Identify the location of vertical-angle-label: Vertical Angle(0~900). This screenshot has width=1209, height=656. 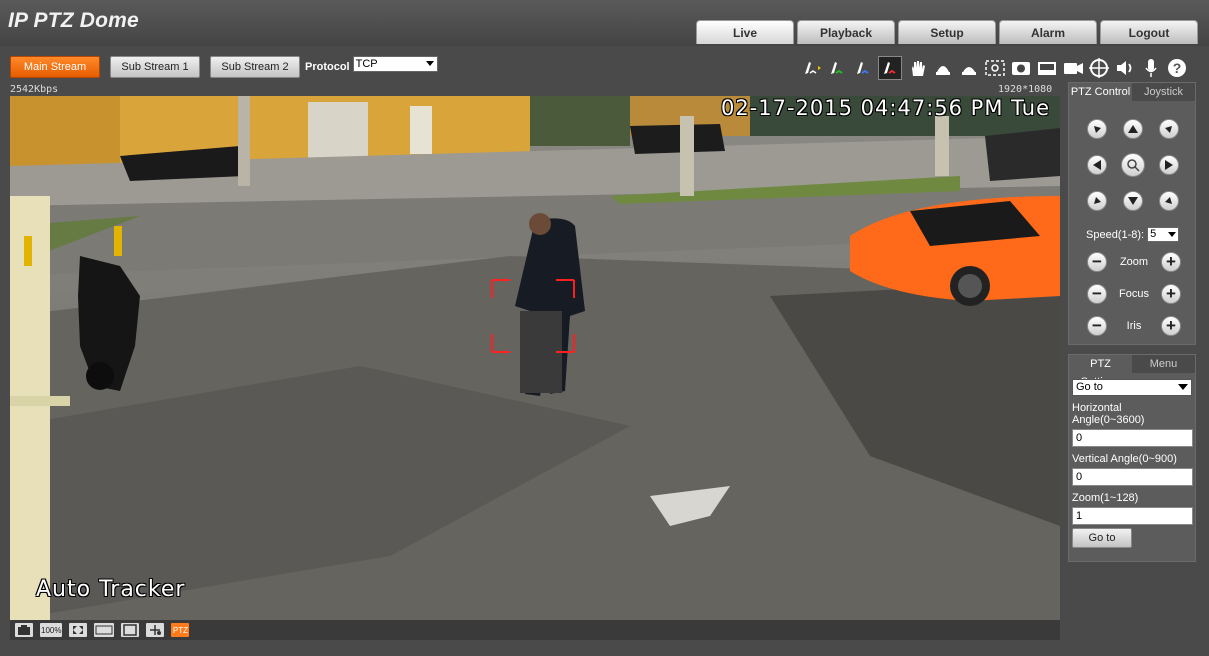
(1124, 459).